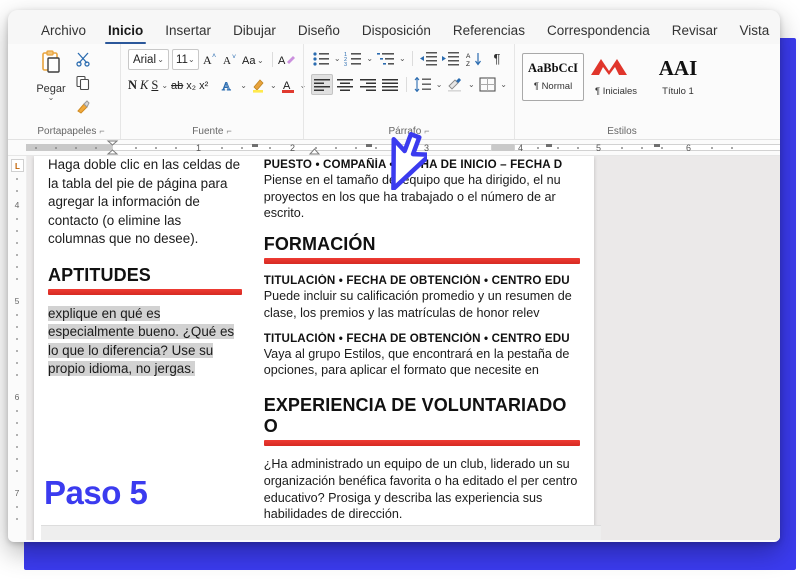 This screenshot has height=586, width=800. I want to click on font-size-combobox: 11 ⌄, so click(185, 59).